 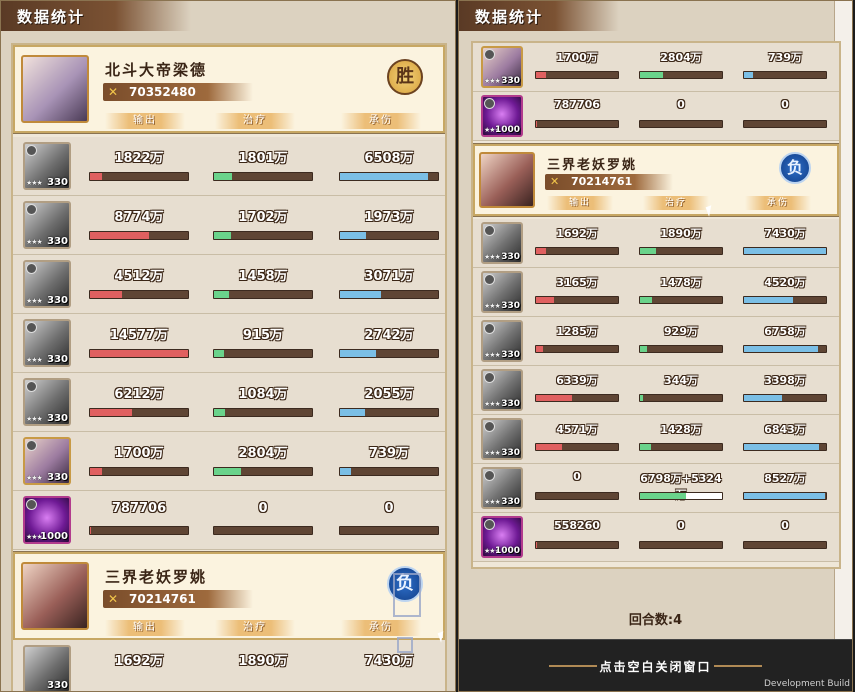 What do you see at coordinates (389, 453) in the screenshot?
I see `tank-value: 739万` at bounding box center [389, 453].